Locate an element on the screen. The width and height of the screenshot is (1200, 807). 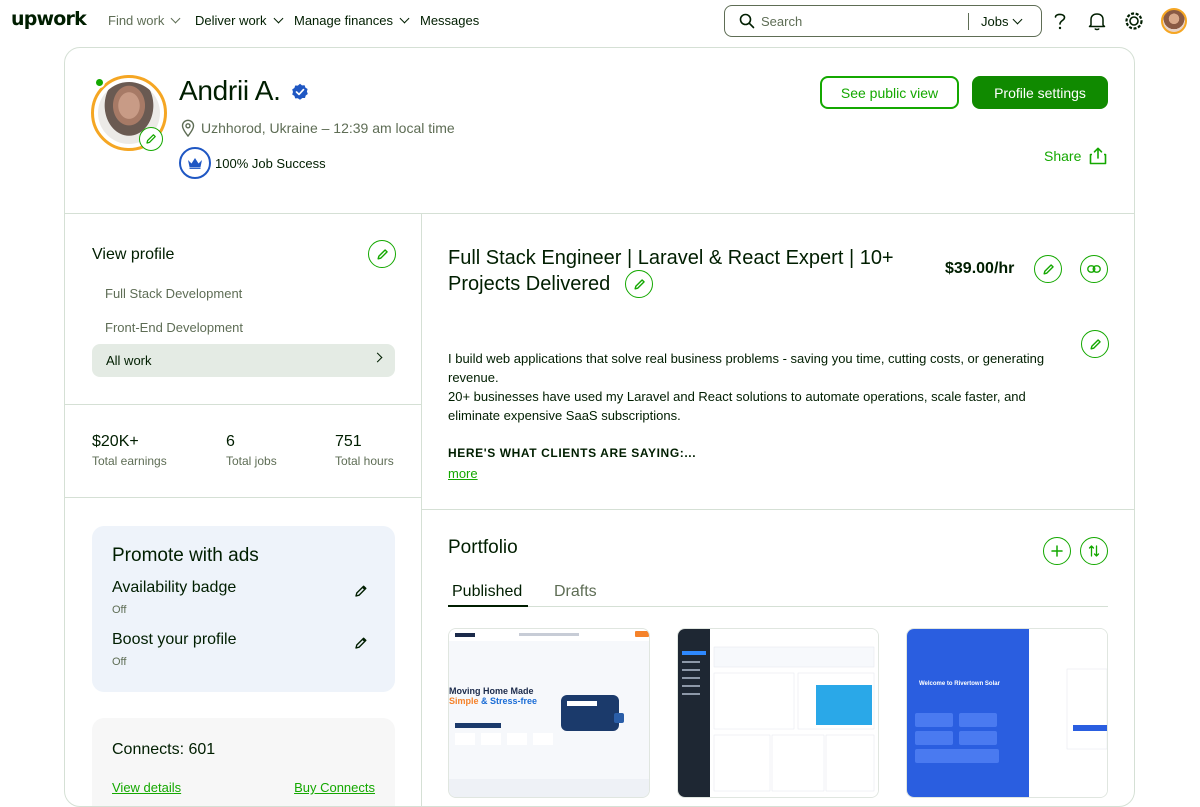
link-icon is located at coordinates (1094, 269).